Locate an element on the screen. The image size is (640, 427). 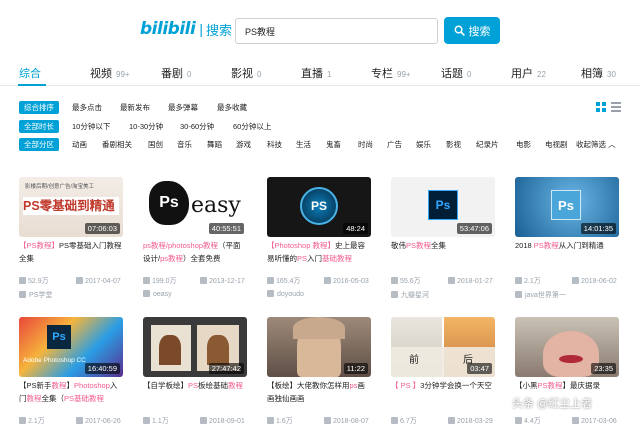
video-thumbnail: Ps 53:47:06 is located at coordinates (443, 207).